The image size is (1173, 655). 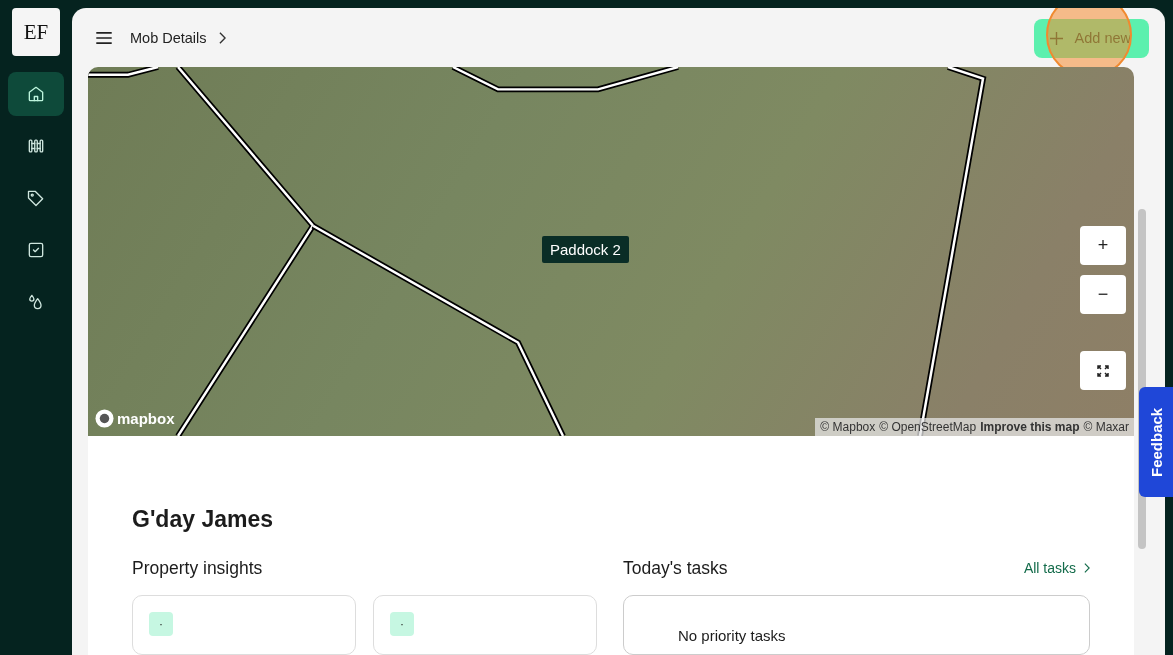 What do you see at coordinates (168, 37) in the screenshot?
I see `breadcrumb: Mob Details` at bounding box center [168, 37].